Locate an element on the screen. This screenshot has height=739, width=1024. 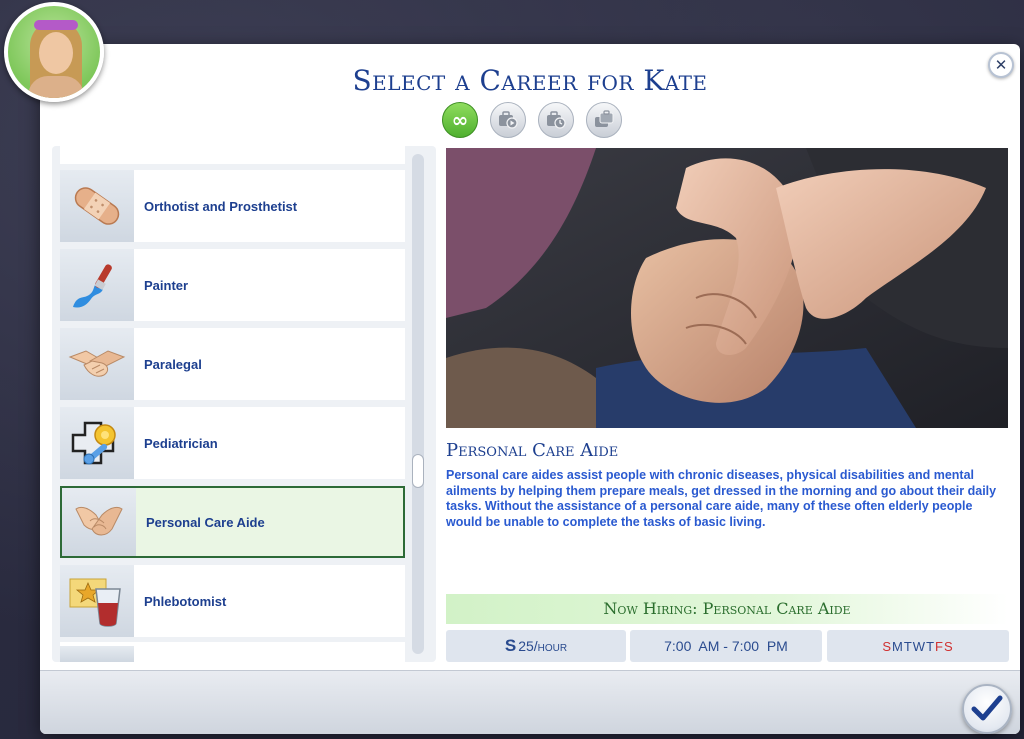
day-thursday: T is located at coordinates (931, 646).